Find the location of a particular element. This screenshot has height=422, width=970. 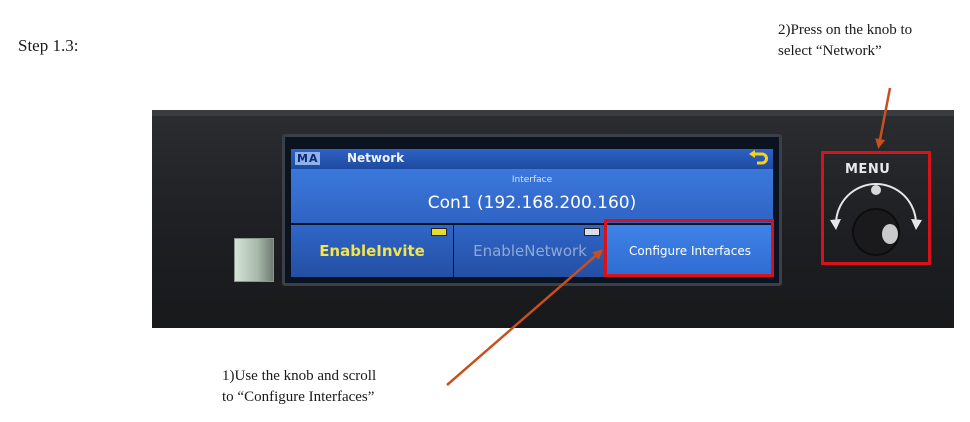

enable-invite-label: EnableInvite is located at coordinates (372, 251).